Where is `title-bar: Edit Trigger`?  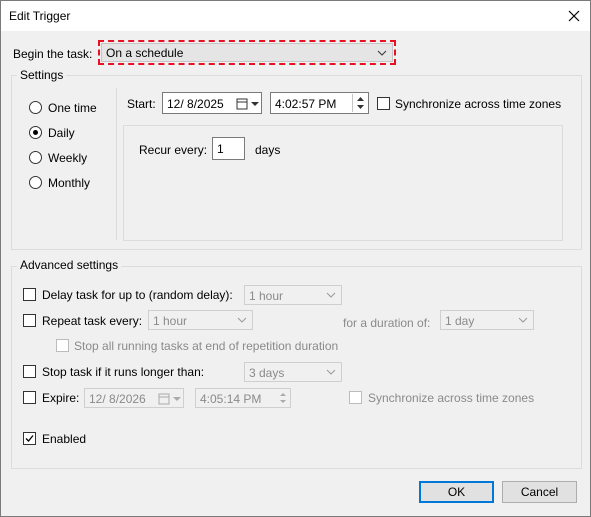 title-bar: Edit Trigger is located at coordinates (295, 16).